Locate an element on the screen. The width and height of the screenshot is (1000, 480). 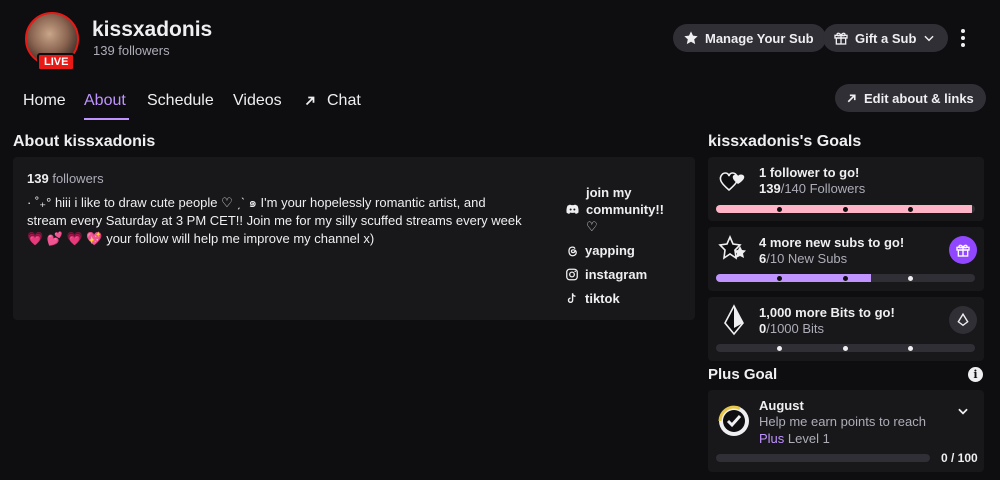
tab-home: Home is located at coordinates (44, 101).